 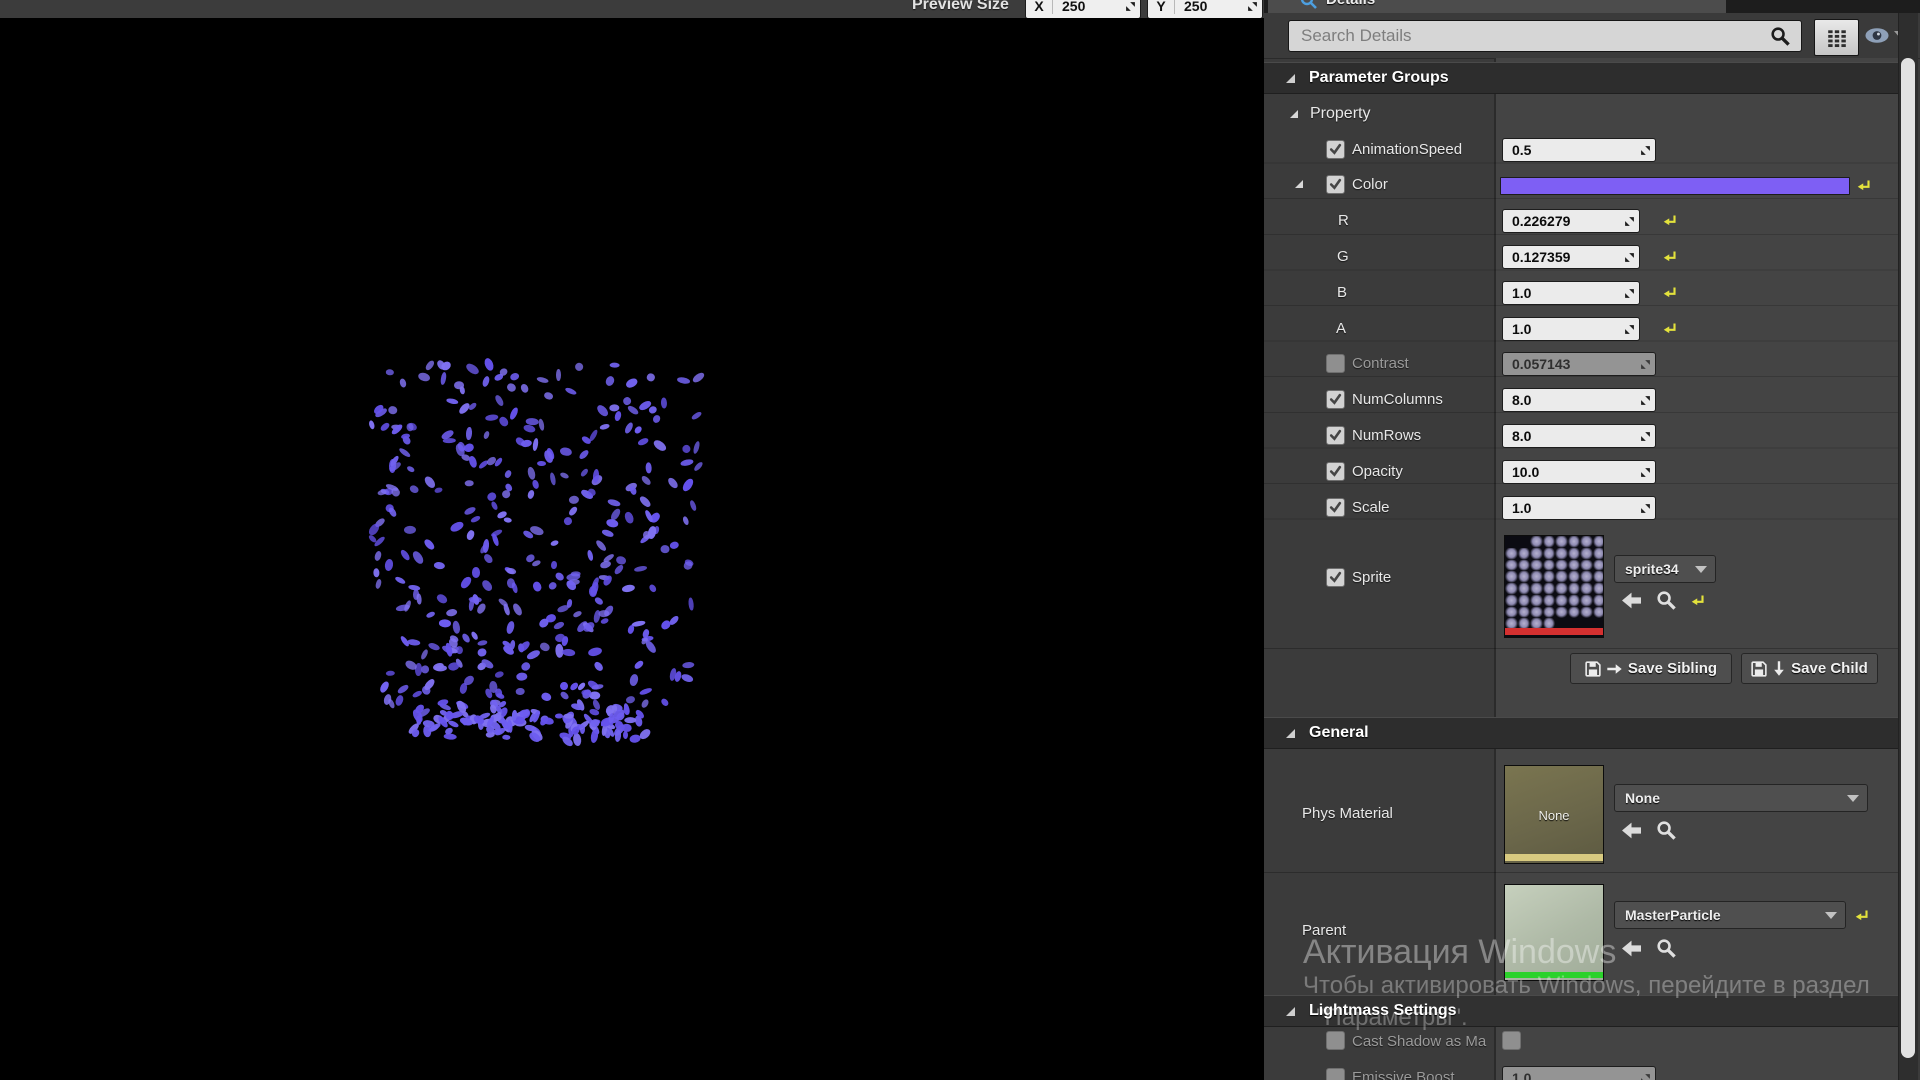 What do you see at coordinates (1730, 915) in the screenshot?
I see `parent-dropdown: MasterParticle` at bounding box center [1730, 915].